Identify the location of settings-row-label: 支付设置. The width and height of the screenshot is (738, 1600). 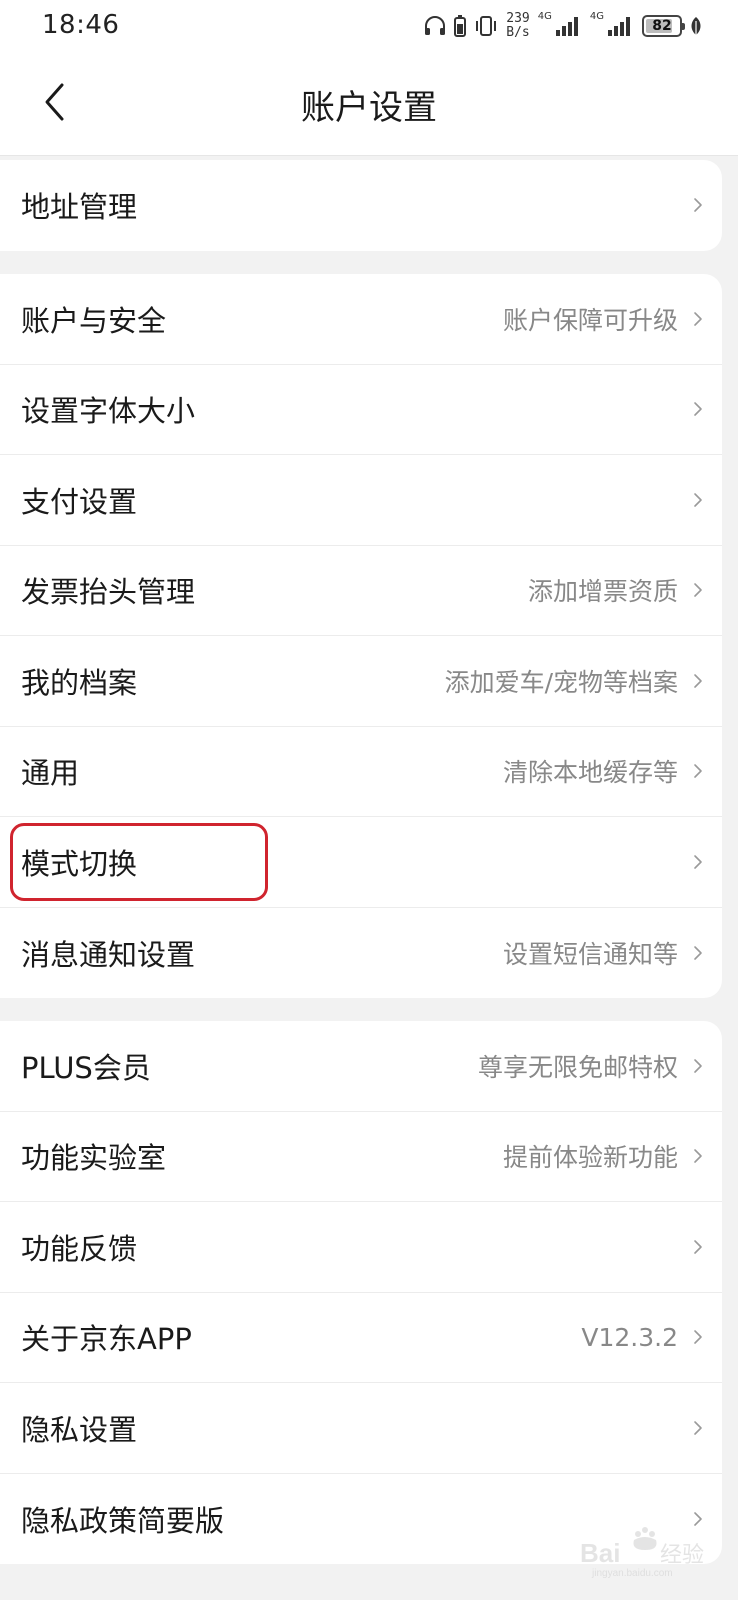
(79, 501).